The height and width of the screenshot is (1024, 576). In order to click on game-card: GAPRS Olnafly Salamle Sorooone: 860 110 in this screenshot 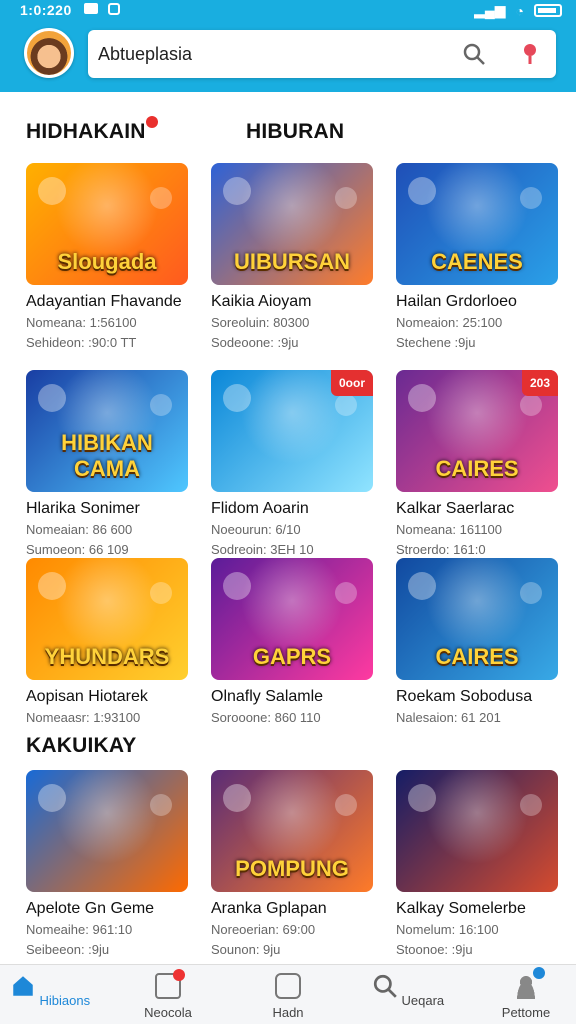, I will do `click(292, 642)`.